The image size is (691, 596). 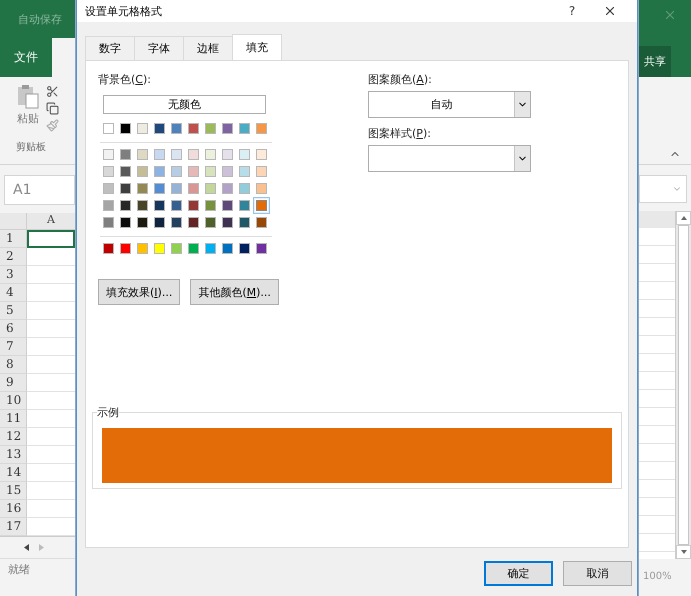 I want to click on row-header: 9, so click(x=13, y=383).